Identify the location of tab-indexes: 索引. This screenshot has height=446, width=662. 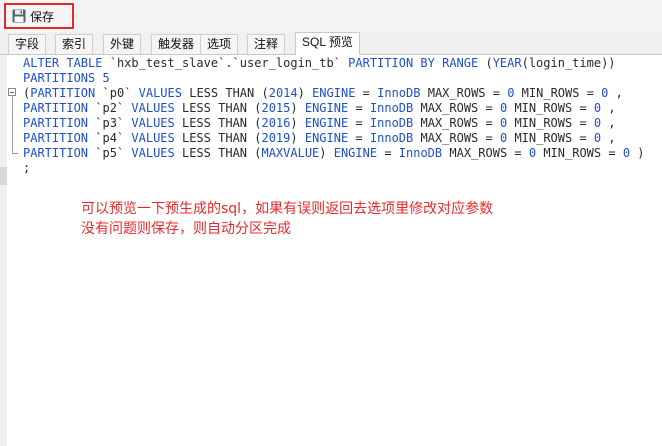
(74, 44).